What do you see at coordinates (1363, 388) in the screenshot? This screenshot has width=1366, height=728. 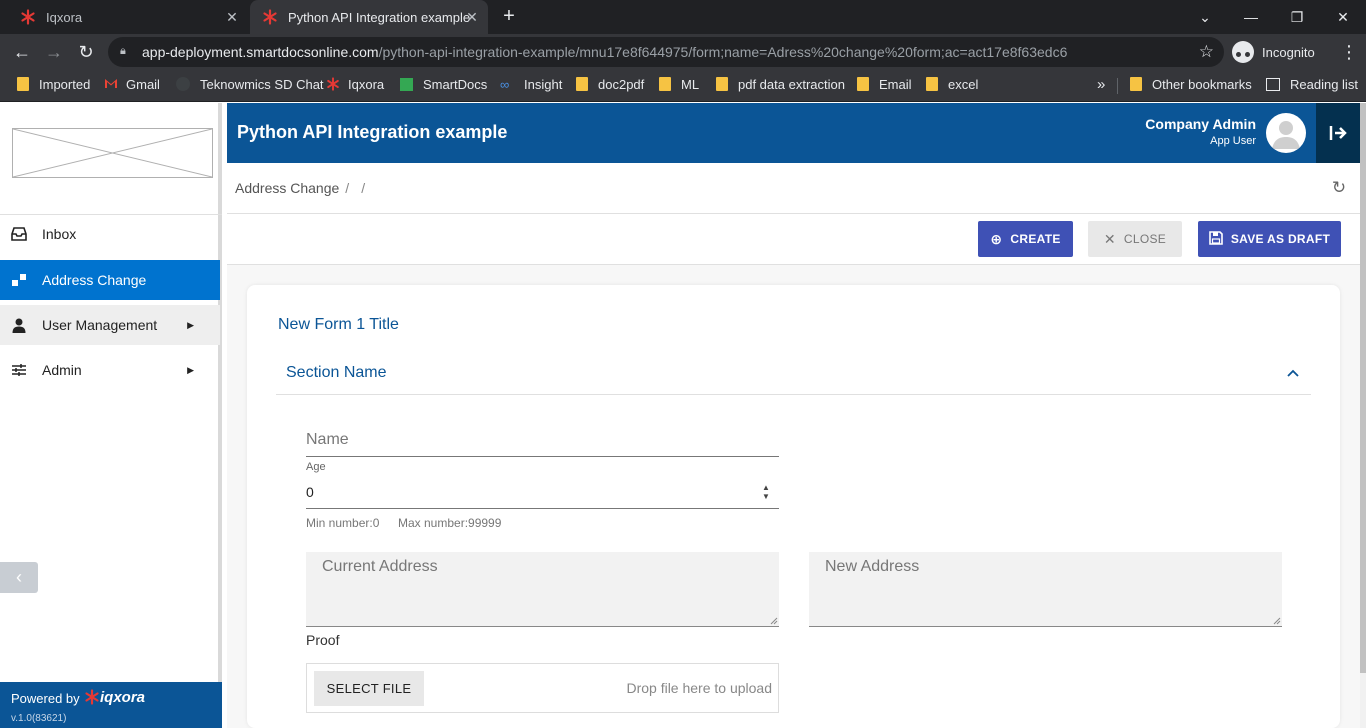 I see `scrollbar-thumb` at bounding box center [1363, 388].